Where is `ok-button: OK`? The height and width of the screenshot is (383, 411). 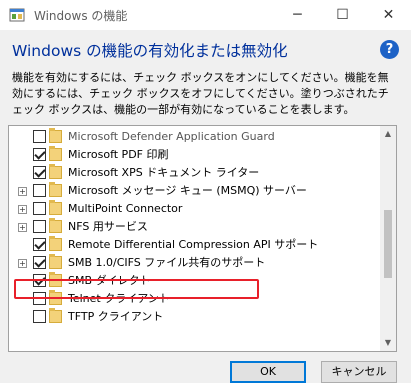 ok-button: OK is located at coordinates (268, 372).